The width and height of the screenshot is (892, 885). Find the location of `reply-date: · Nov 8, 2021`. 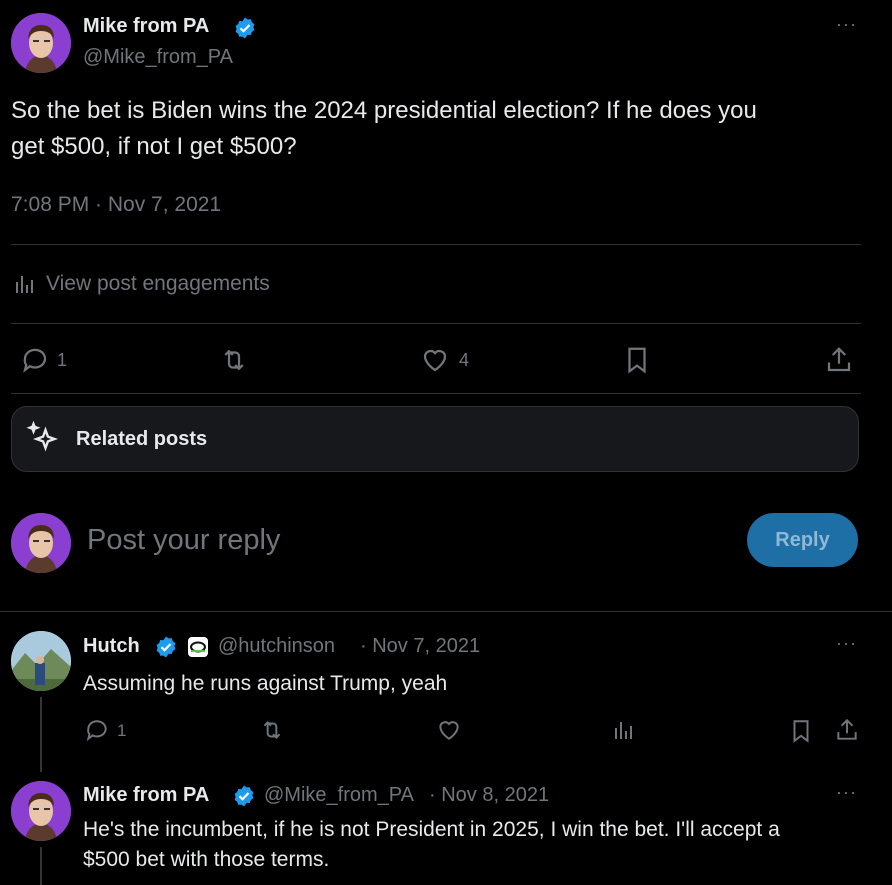

reply-date: · Nov 8, 2021 is located at coordinates (489, 795).